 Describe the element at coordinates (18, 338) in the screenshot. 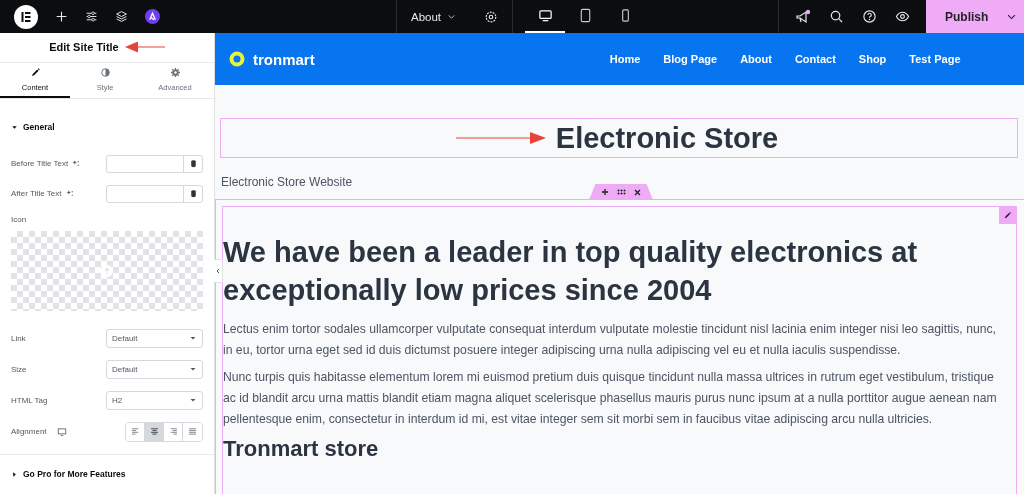

I see `field-label: Link` at that location.